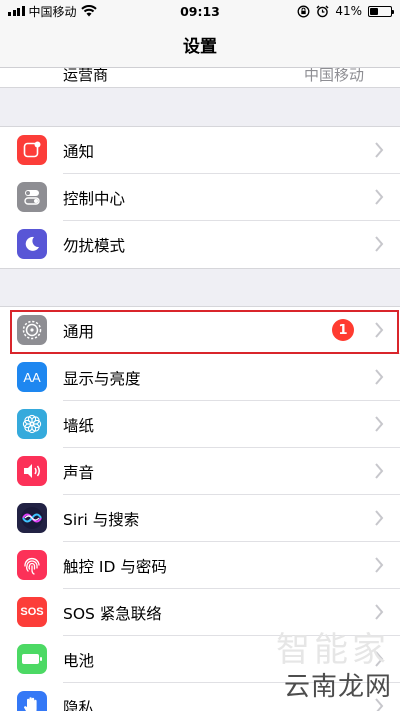 The width and height of the screenshot is (400, 711). Describe the element at coordinates (32, 565) in the screenshot. I see `fingerprint-icon` at that location.